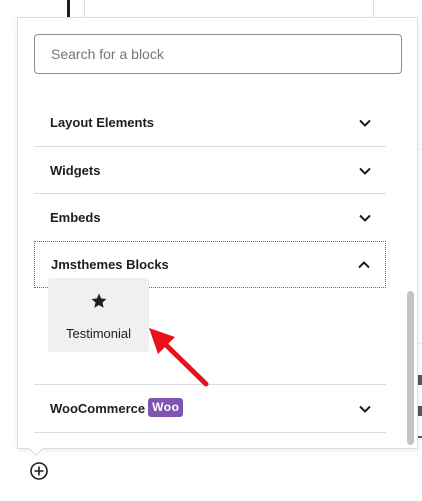 The width and height of the screenshot is (422, 501). I want to click on category-label: Jmsthemes Blocks, so click(110, 264).